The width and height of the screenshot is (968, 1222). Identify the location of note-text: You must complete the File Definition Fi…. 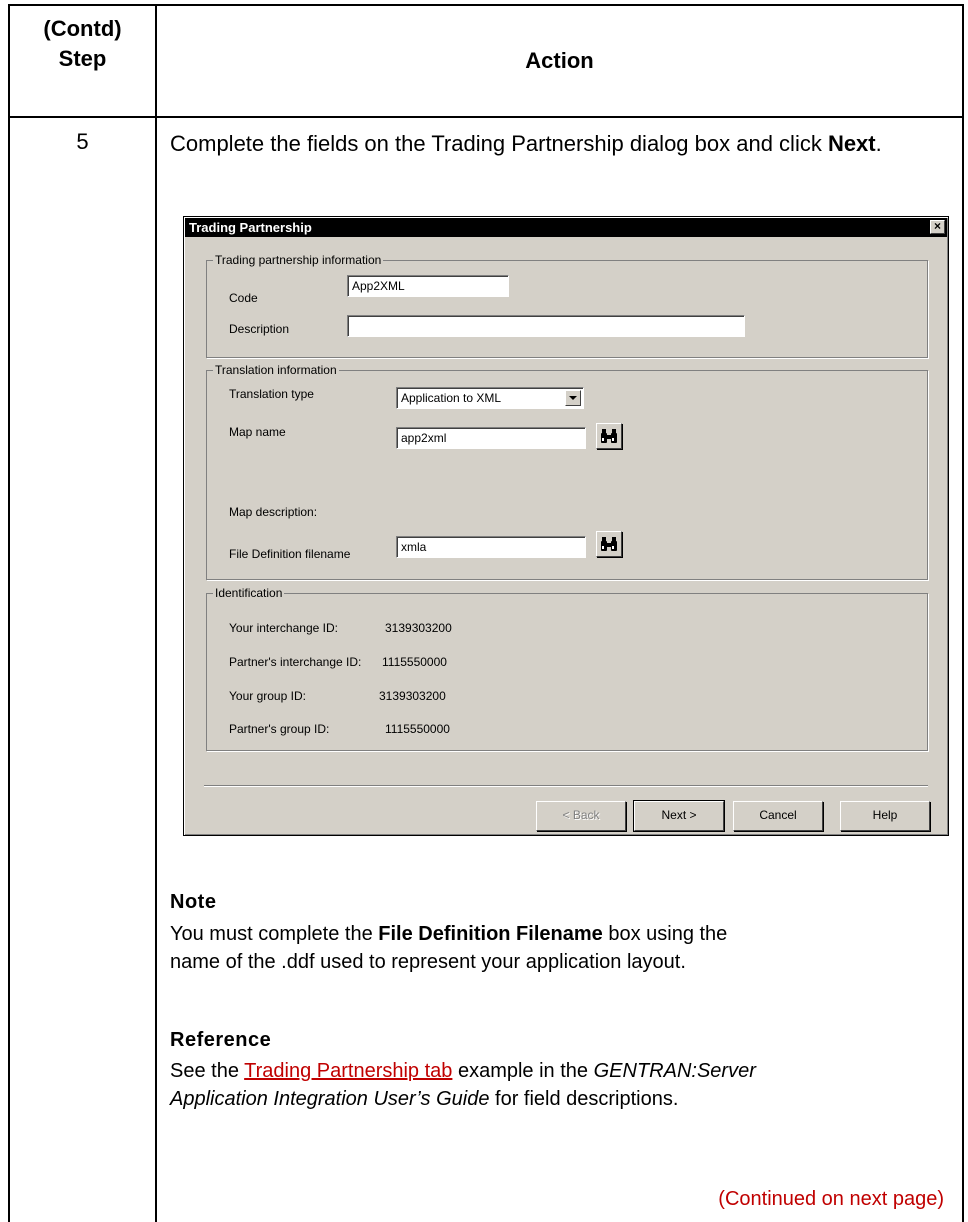
(470, 948).